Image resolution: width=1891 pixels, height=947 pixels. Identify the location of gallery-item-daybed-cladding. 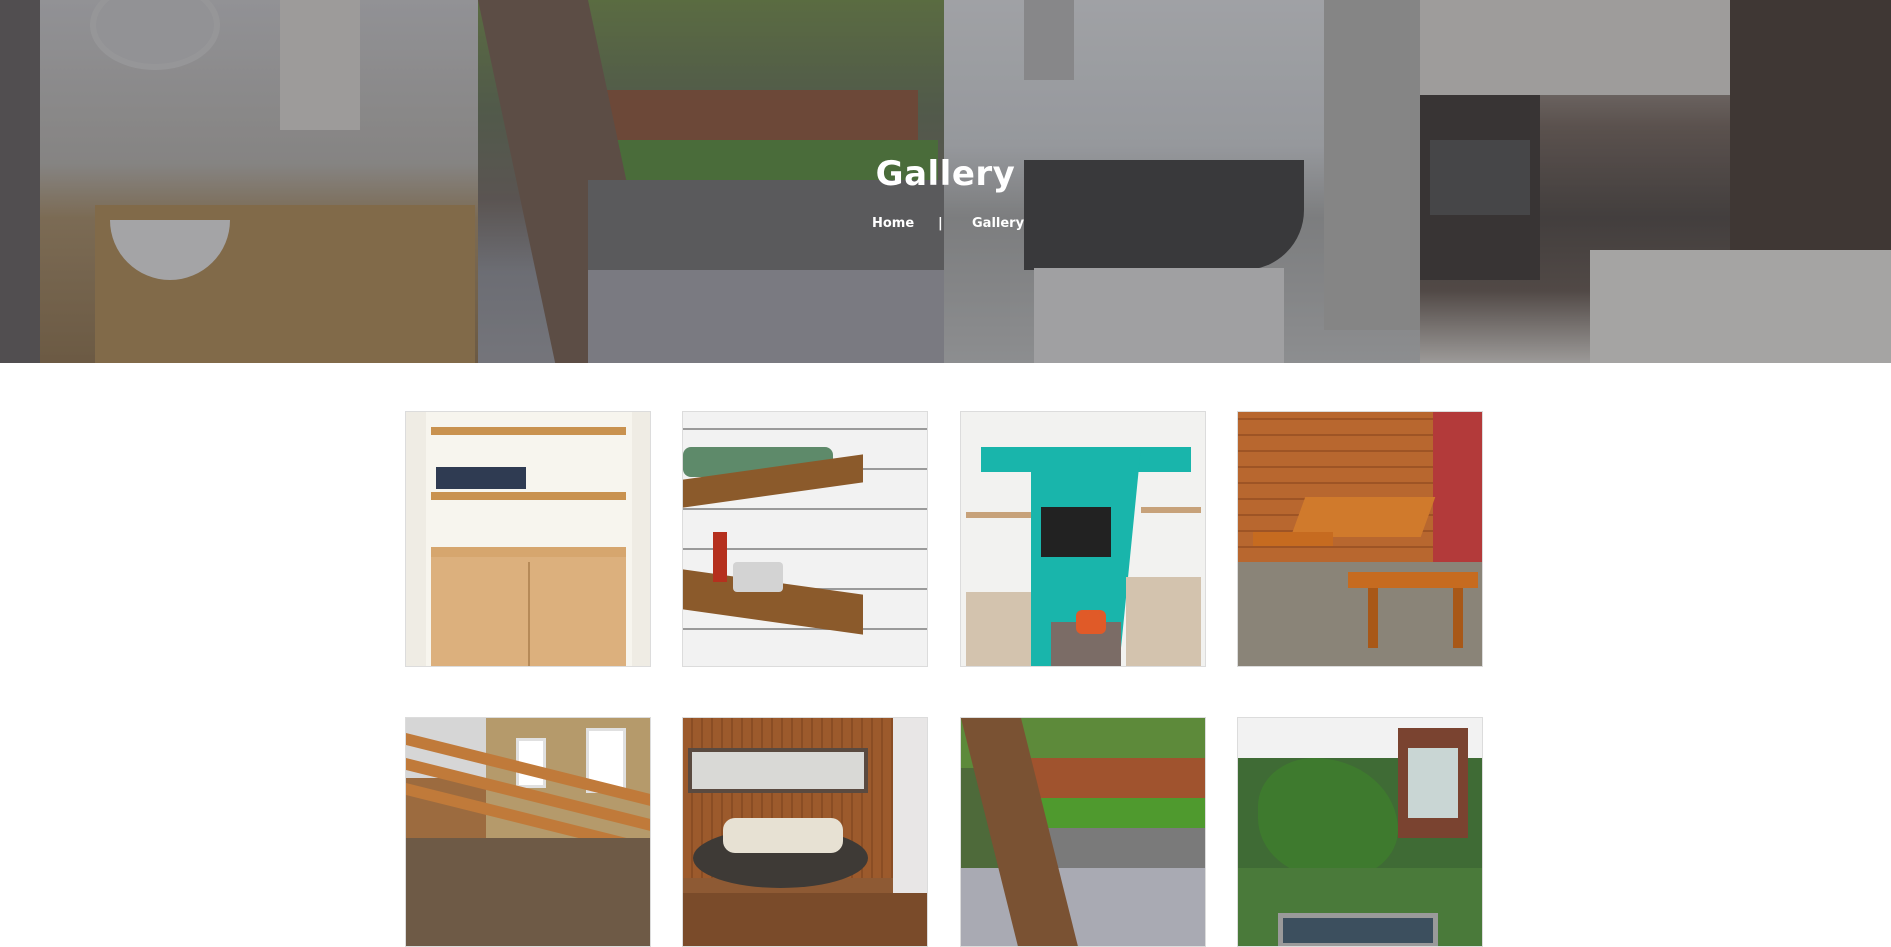
(805, 832).